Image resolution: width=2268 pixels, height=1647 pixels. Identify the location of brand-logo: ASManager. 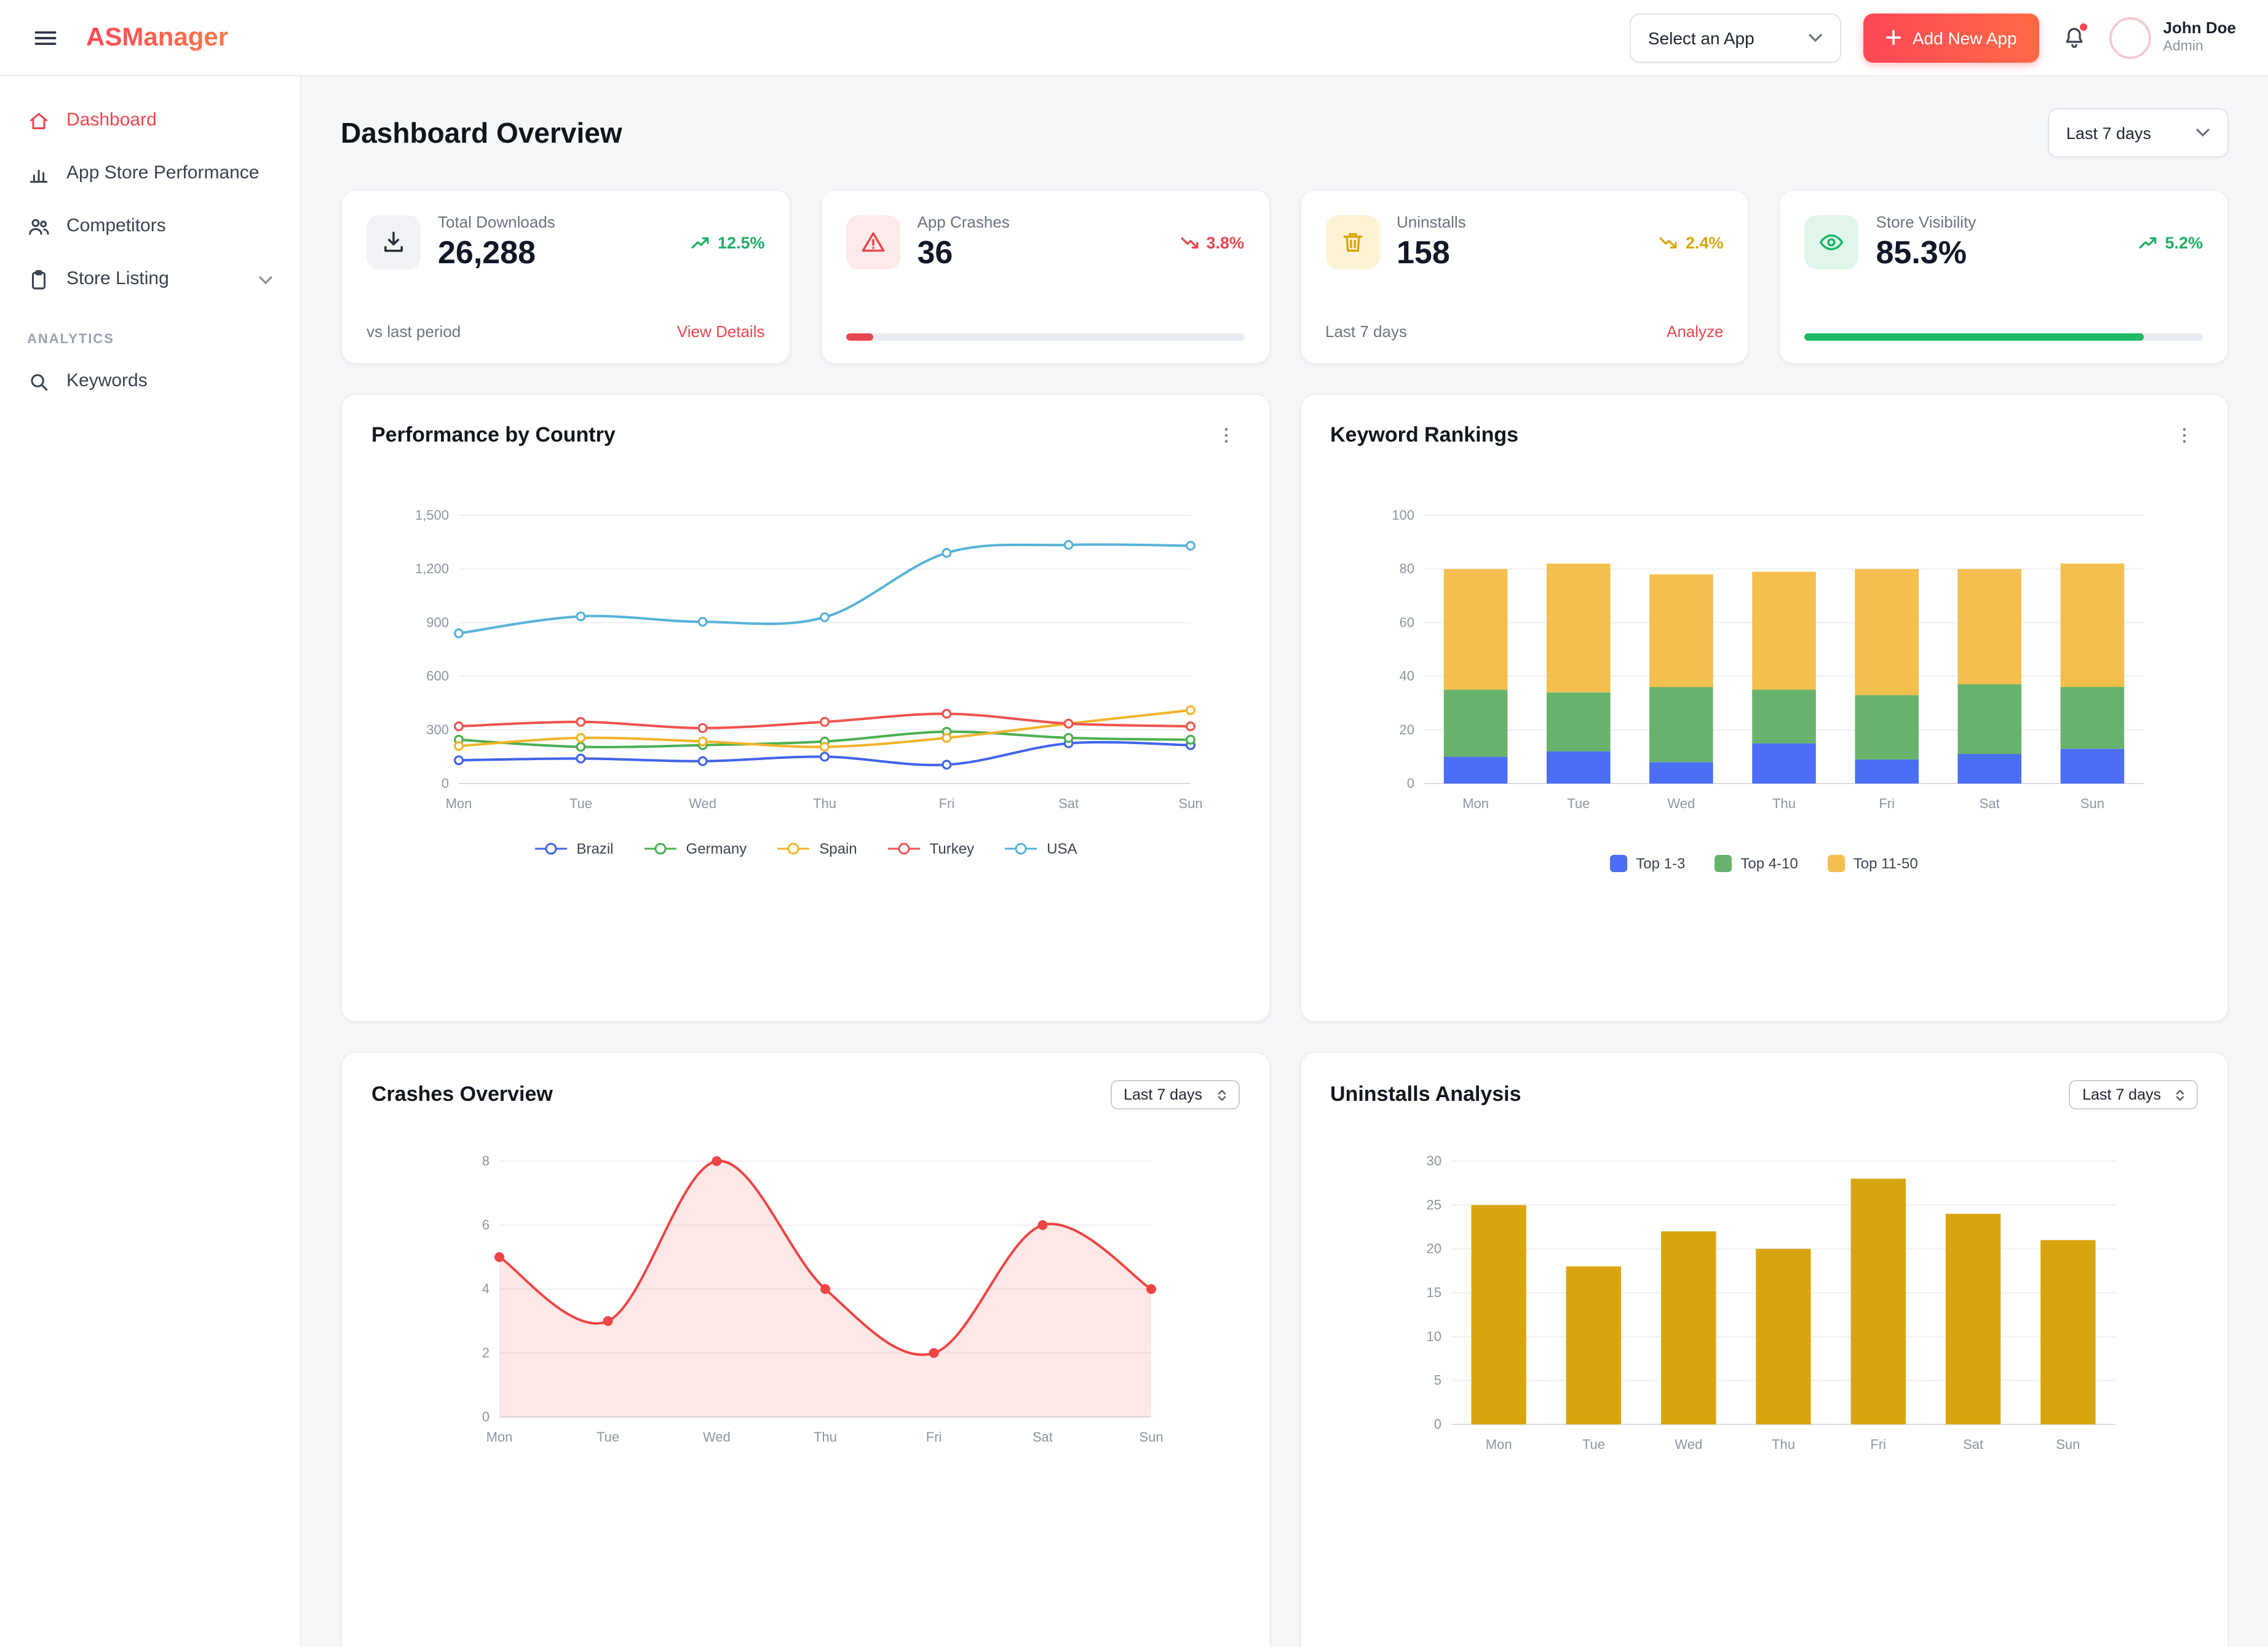
(157, 37).